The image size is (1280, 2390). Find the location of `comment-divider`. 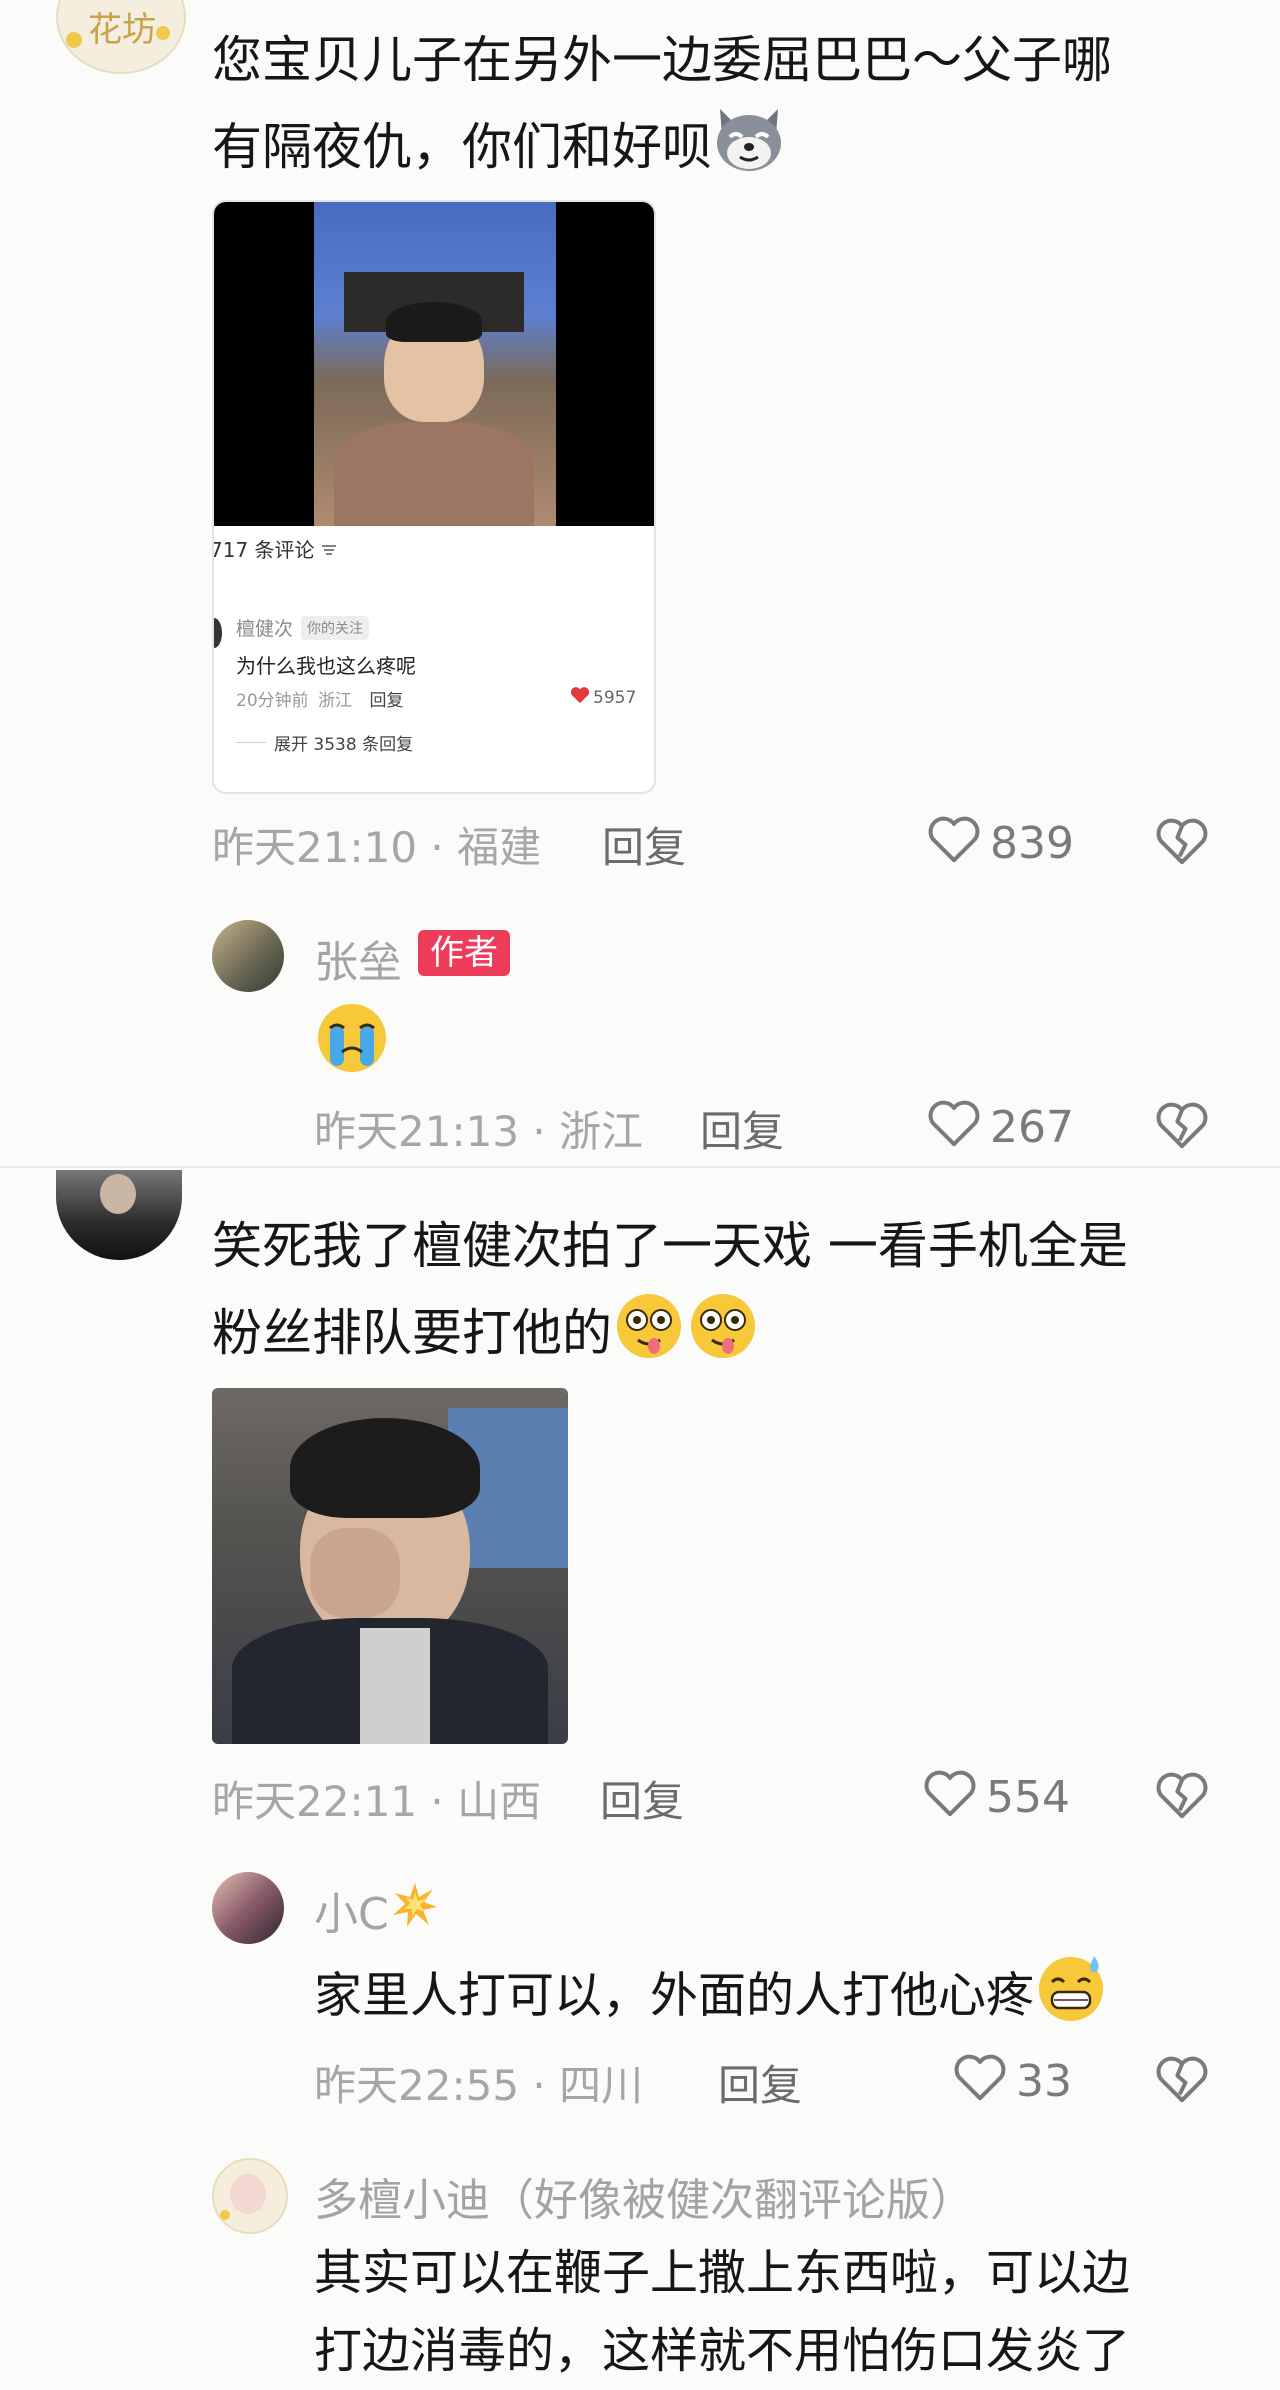

comment-divider is located at coordinates (640, 1167).